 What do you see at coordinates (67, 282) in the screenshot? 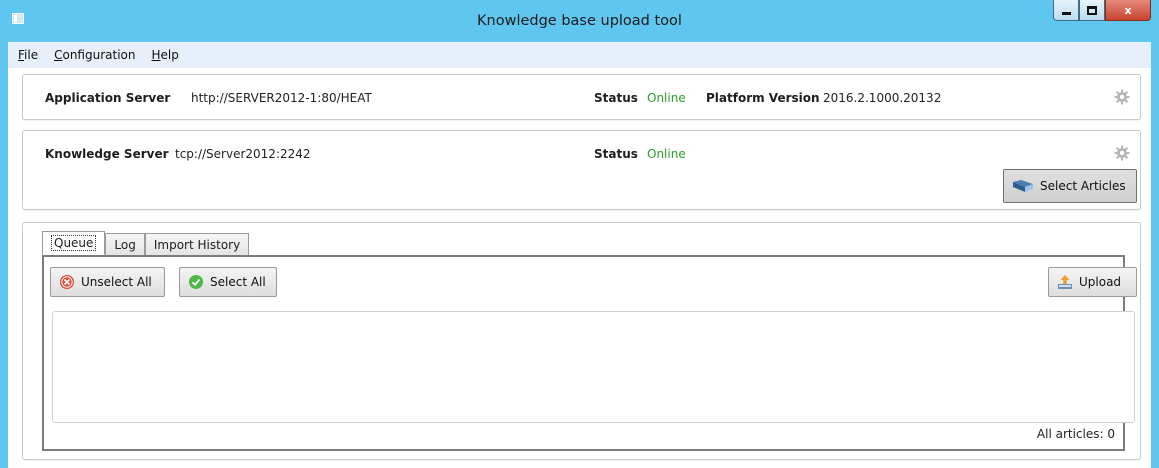
I see `red-x-circle-icon` at bounding box center [67, 282].